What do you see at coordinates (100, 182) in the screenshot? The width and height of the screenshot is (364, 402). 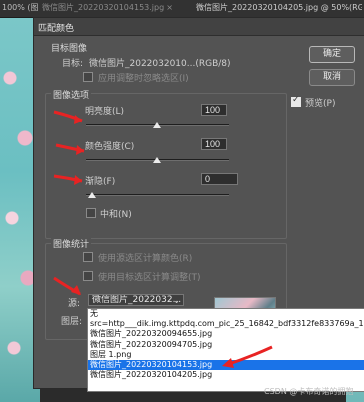 I see `fade-label: 渐隐(F)` at bounding box center [100, 182].